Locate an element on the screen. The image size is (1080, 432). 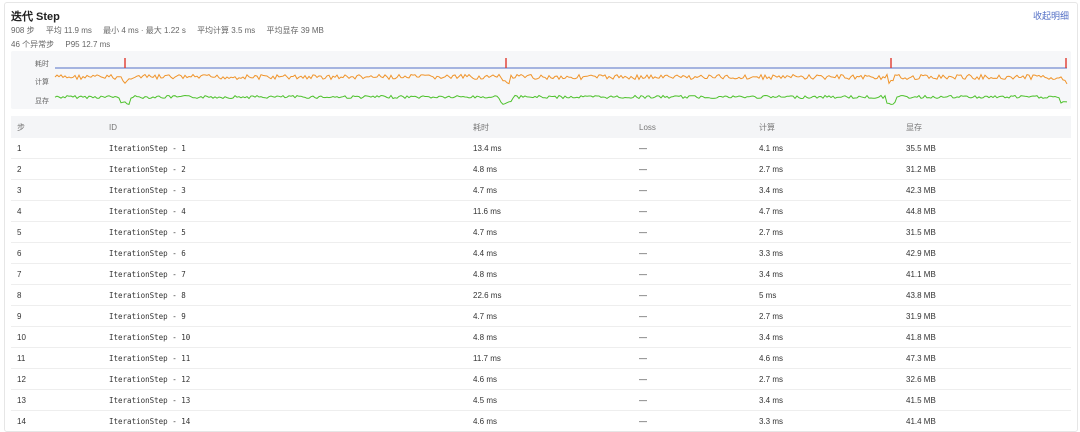
table-row: 10 IterationStep - 10 4.8 ms —3.4 ms 41.8 MB is located at coordinates (541, 337).